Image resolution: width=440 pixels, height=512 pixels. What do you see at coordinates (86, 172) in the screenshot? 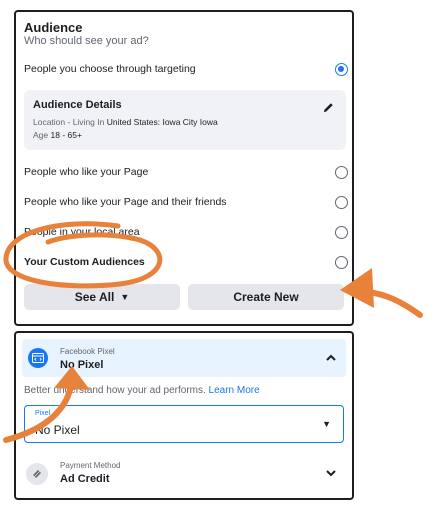
I see `option-label: People who like your Page` at bounding box center [86, 172].